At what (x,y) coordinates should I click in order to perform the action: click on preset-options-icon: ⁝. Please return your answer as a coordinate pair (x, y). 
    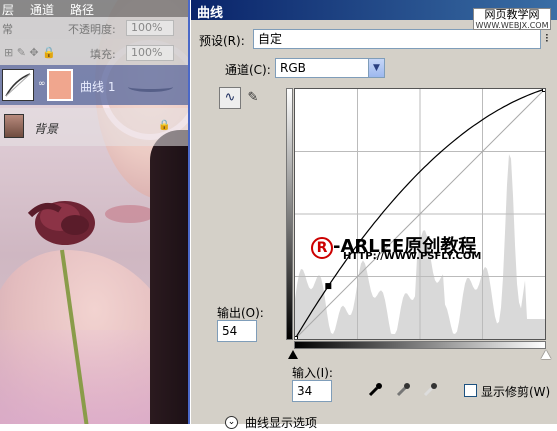
    Looking at the image, I should click on (547, 38).